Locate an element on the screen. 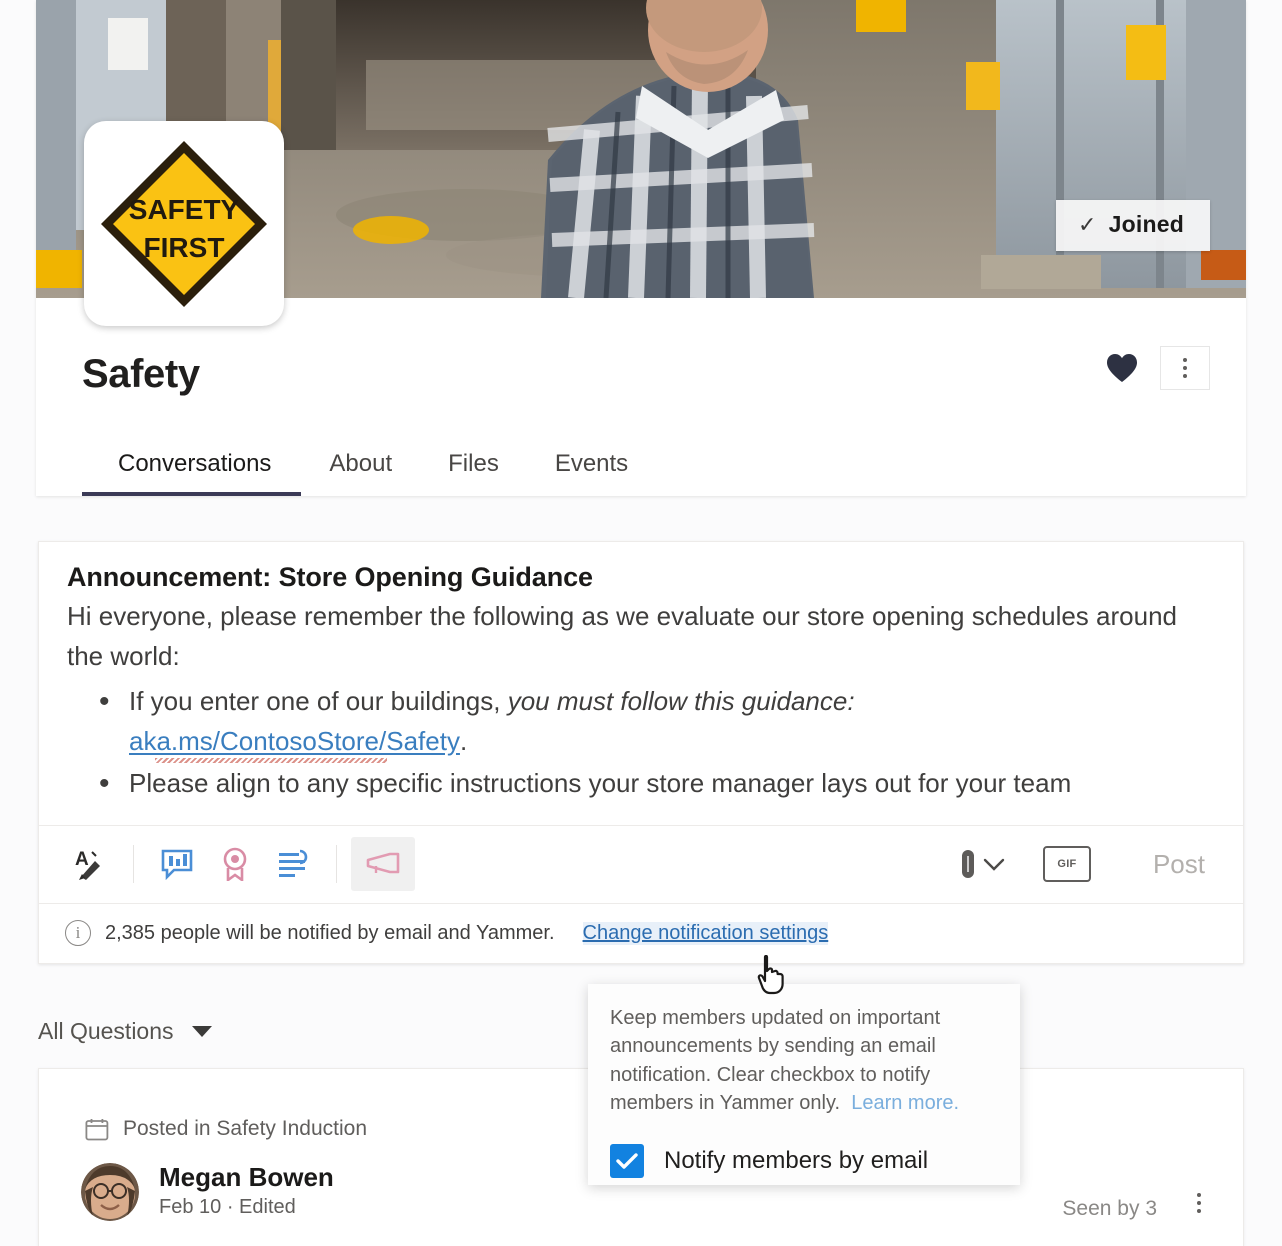 The image size is (1282, 1246). group-logo: SAFETY FIRST is located at coordinates (184, 223).